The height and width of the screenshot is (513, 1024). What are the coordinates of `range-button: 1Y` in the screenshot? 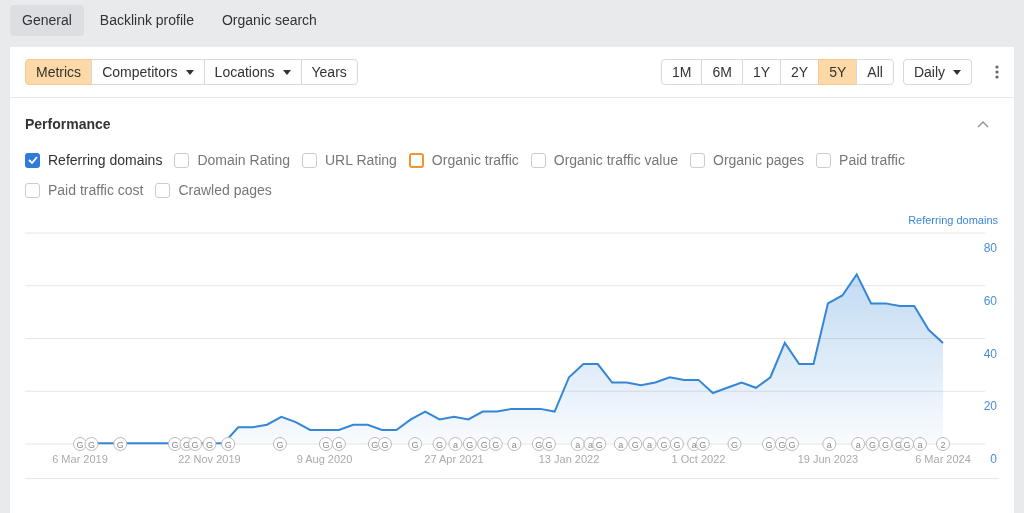 It's located at (761, 72).